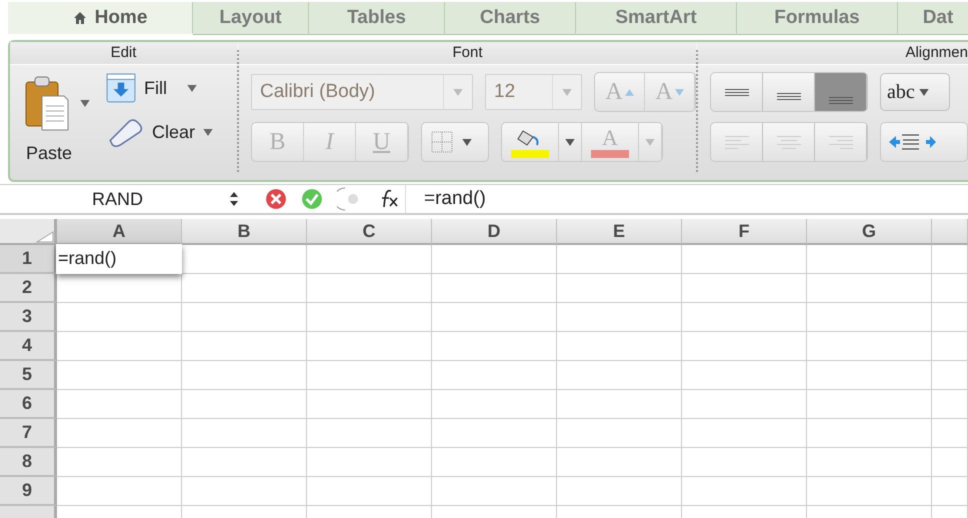 This screenshot has width=968, height=518. What do you see at coordinates (119, 259) in the screenshot?
I see `cell-value: =rand()` at bounding box center [119, 259].